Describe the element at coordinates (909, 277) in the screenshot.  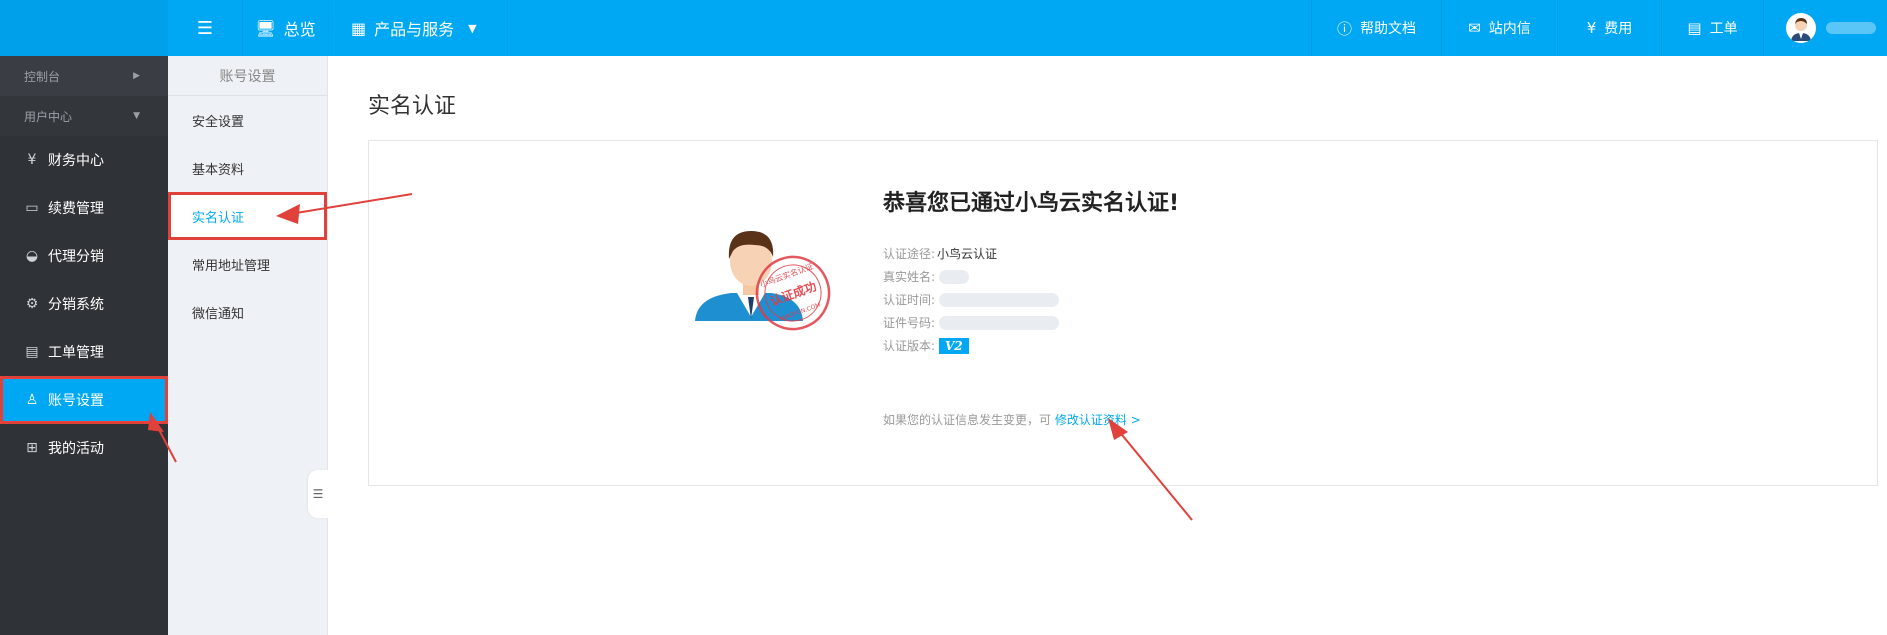
I see `field-label: 真实姓名:` at that location.